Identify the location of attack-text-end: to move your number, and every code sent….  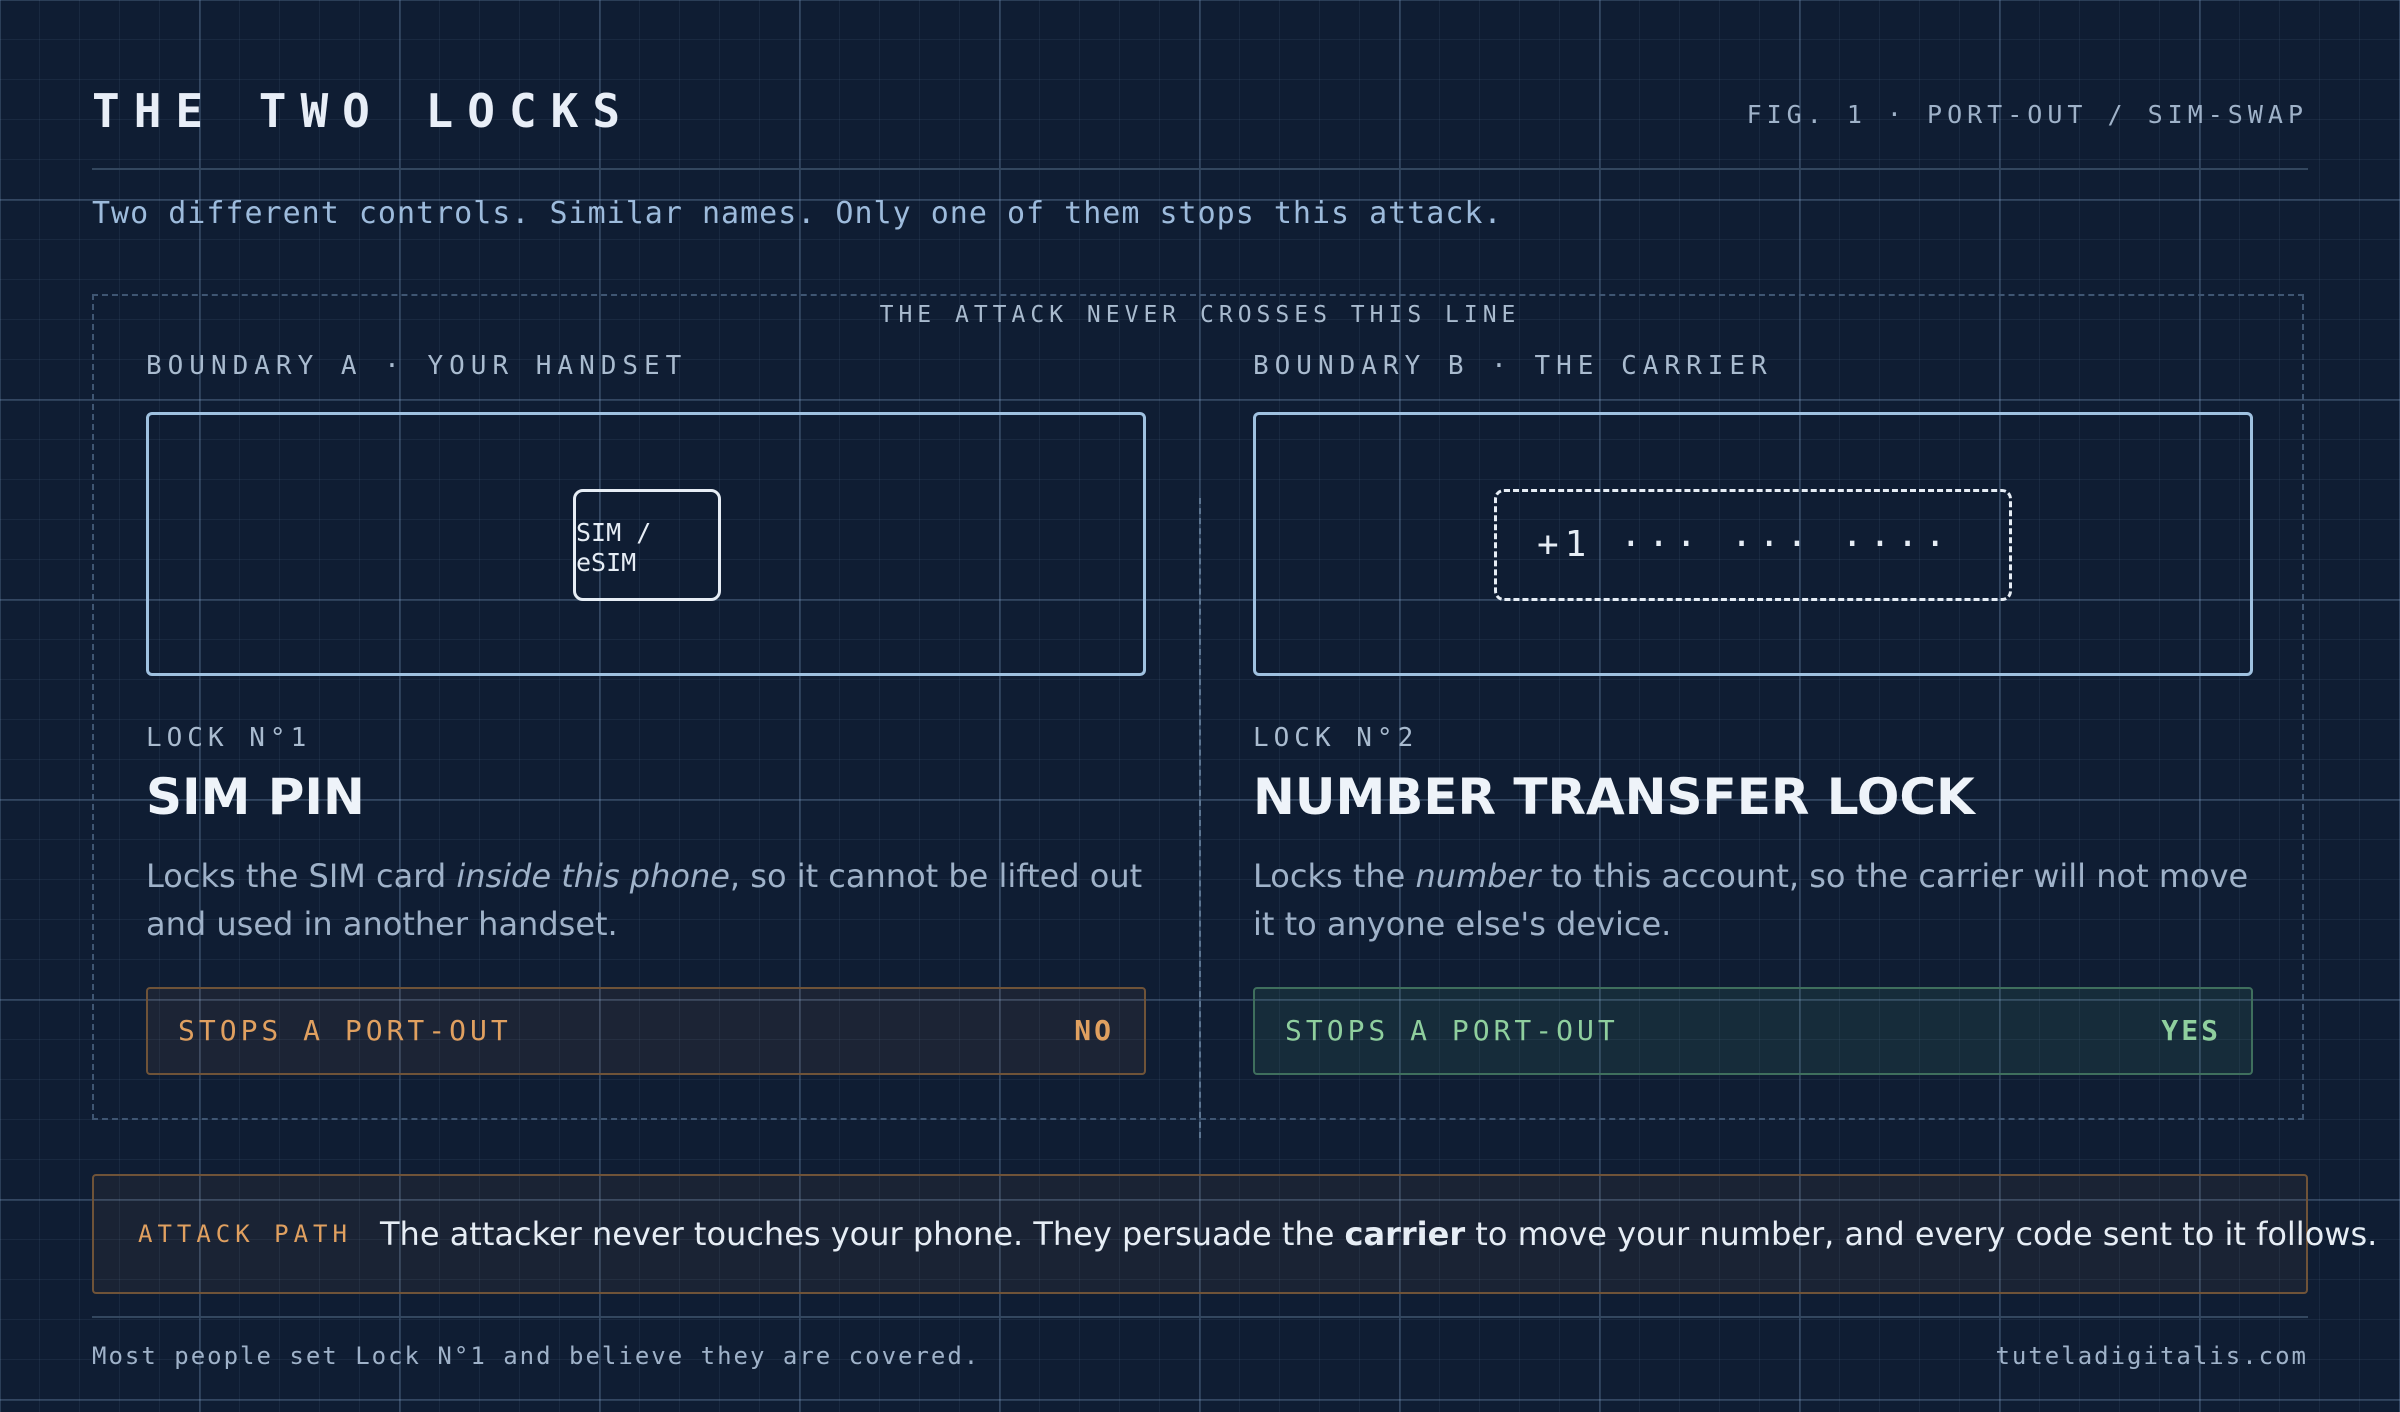
(1921, 1234).